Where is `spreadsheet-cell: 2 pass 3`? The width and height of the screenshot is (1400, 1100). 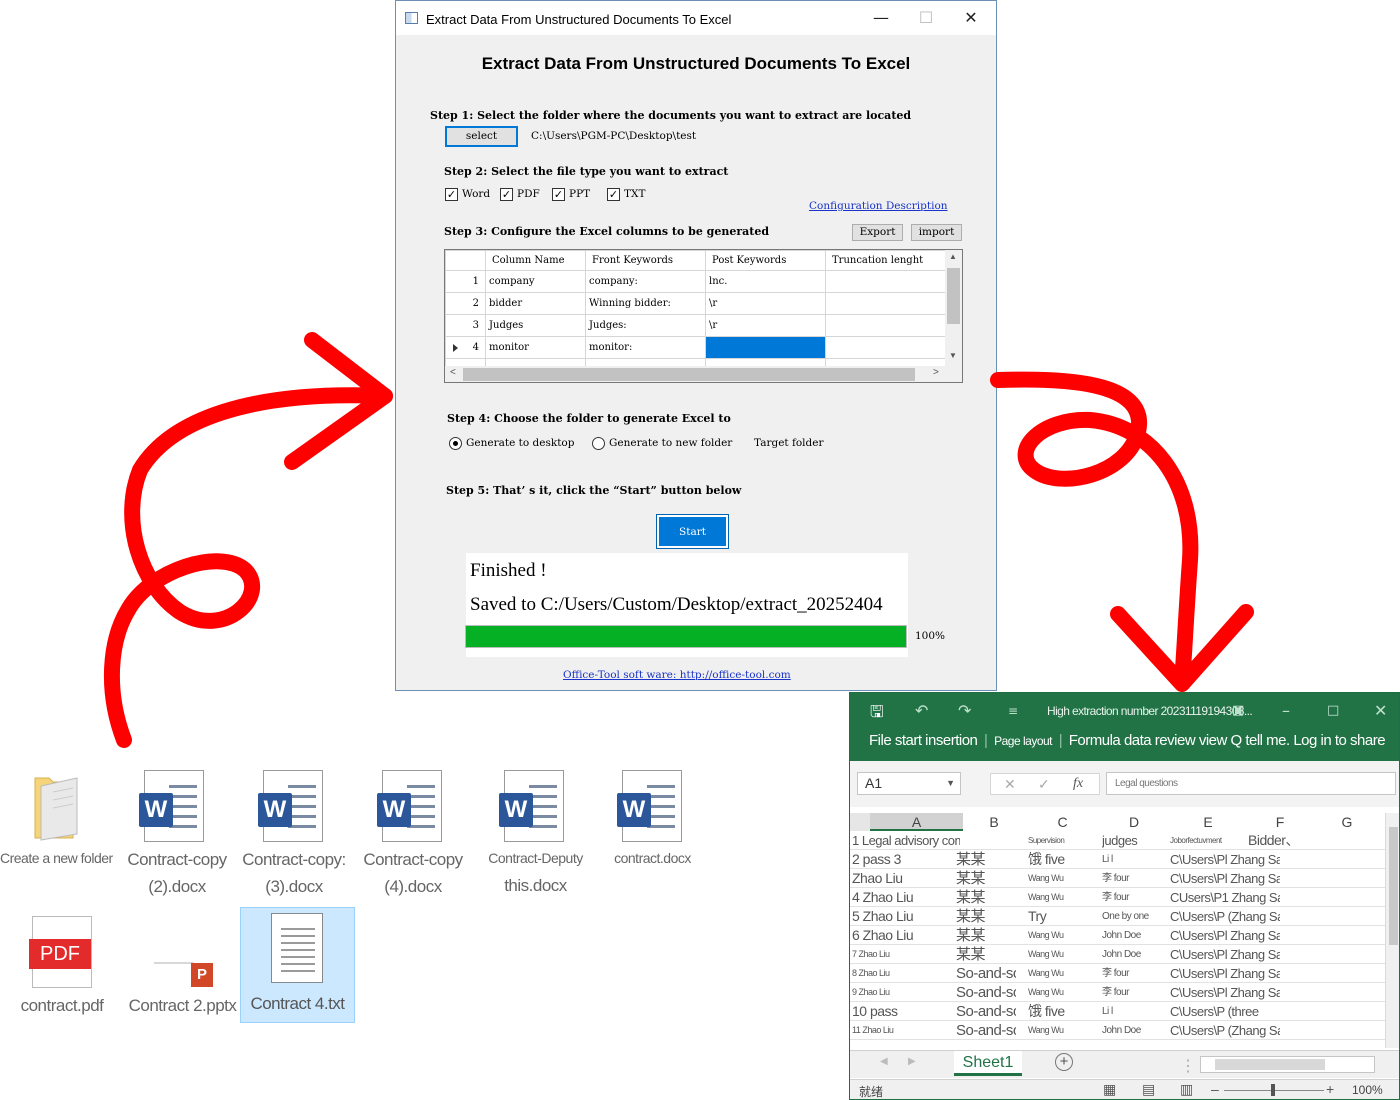 spreadsheet-cell: 2 pass 3 is located at coordinates (906, 859).